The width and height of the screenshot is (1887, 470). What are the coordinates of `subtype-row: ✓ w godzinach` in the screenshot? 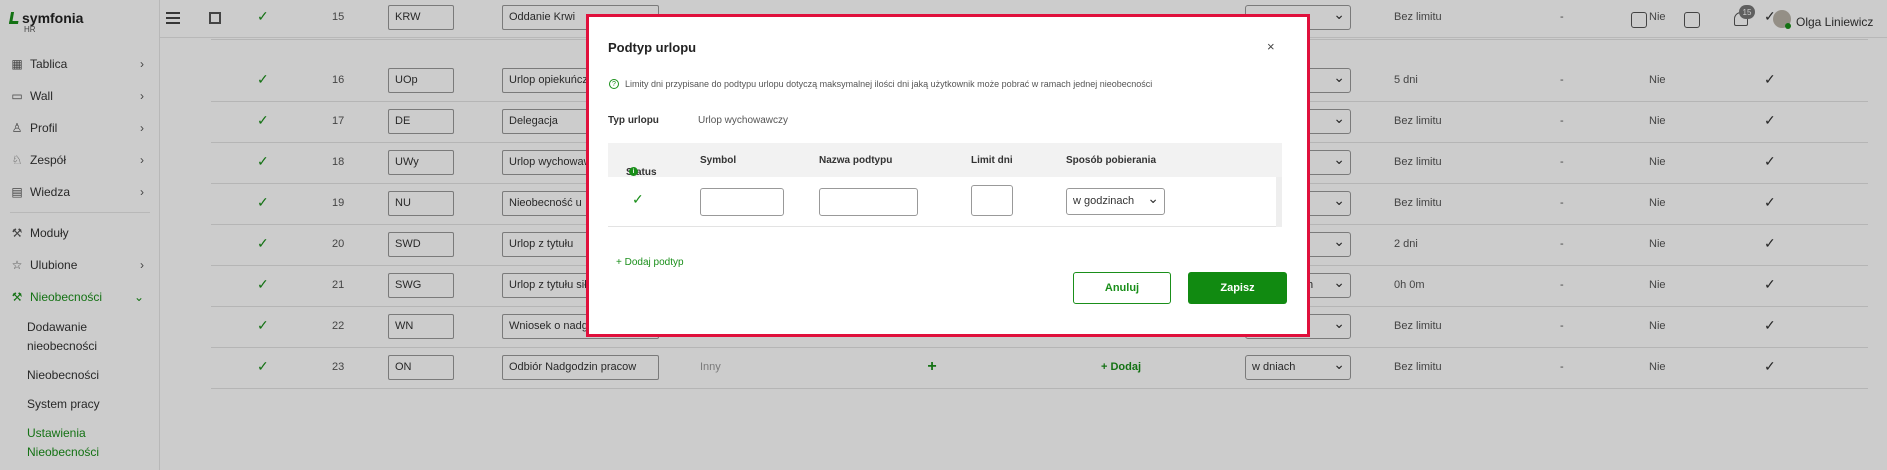 It's located at (945, 202).